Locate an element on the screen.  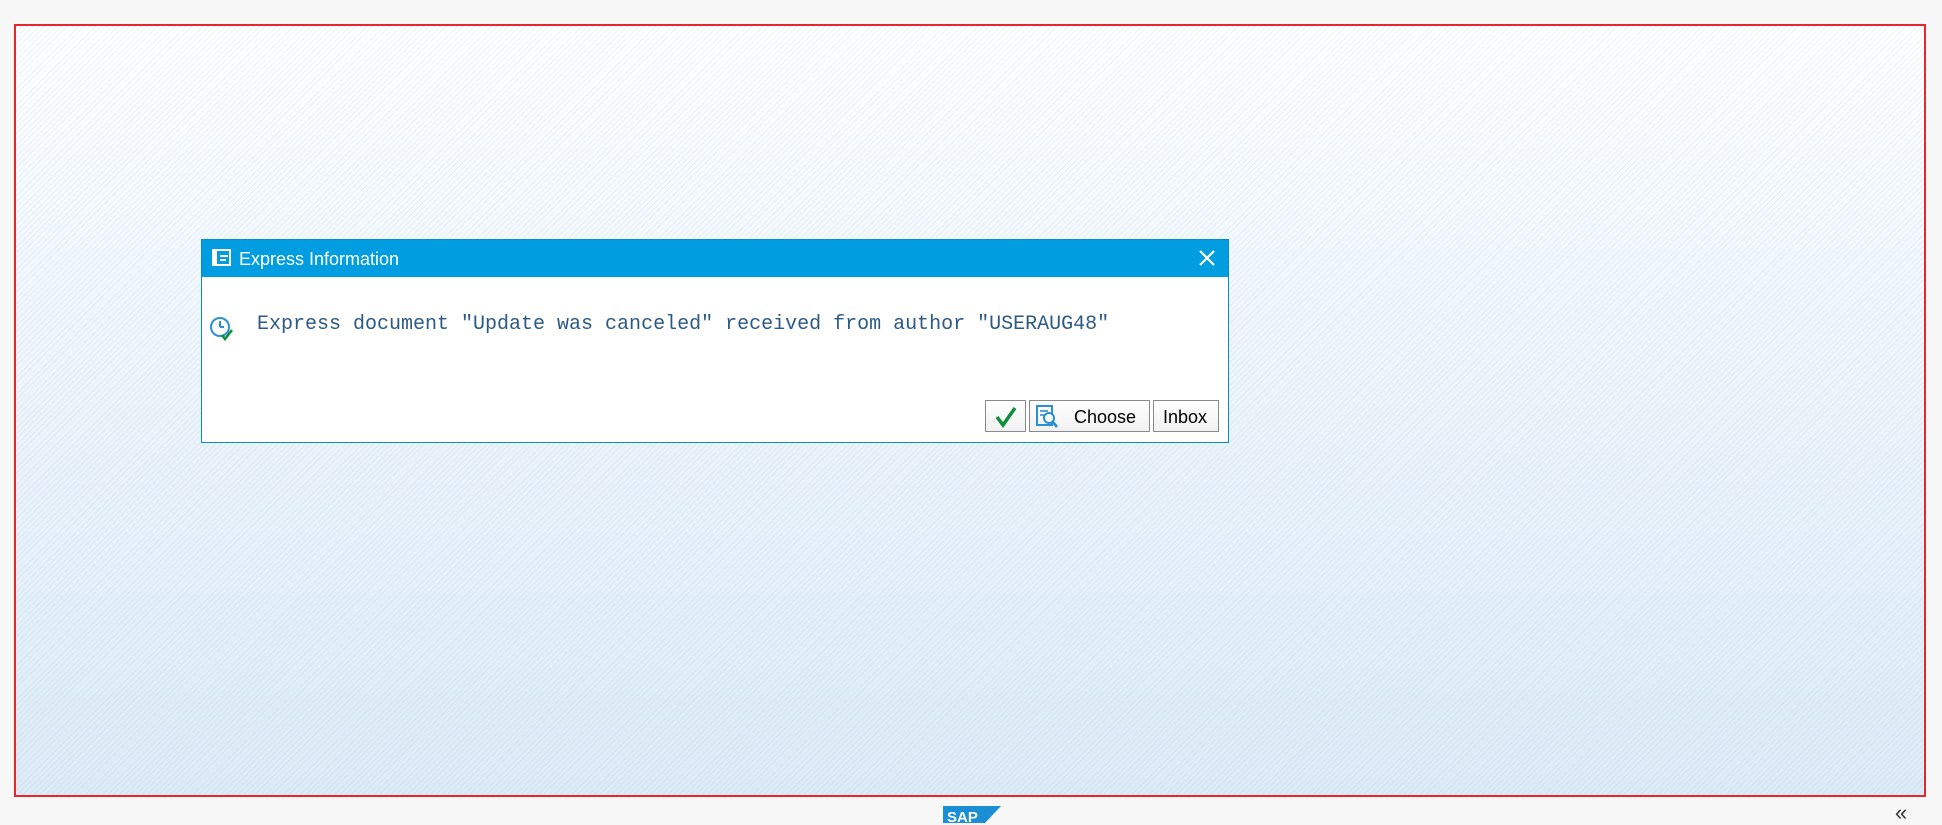
choose-document-icon is located at coordinates (1047, 416).